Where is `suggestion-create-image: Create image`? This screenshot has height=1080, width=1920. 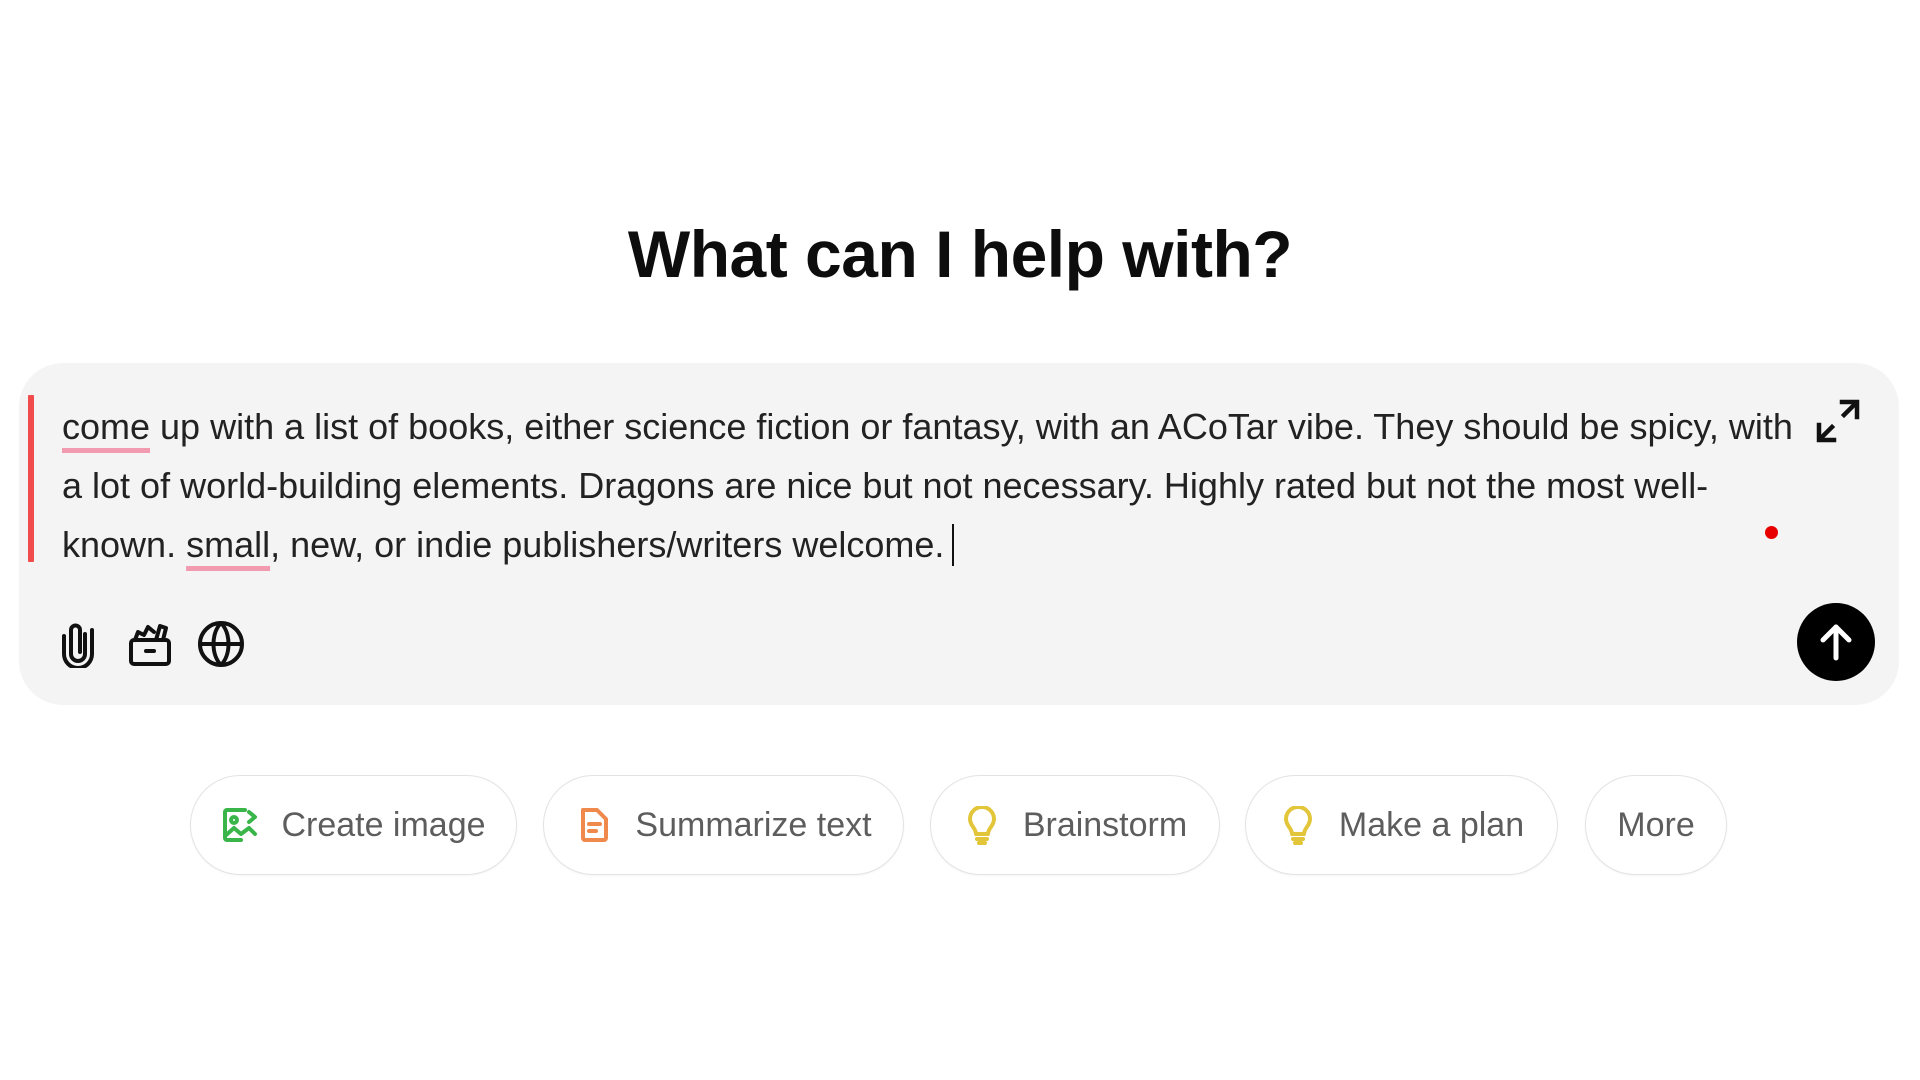
suggestion-create-image: Create image is located at coordinates (353, 825).